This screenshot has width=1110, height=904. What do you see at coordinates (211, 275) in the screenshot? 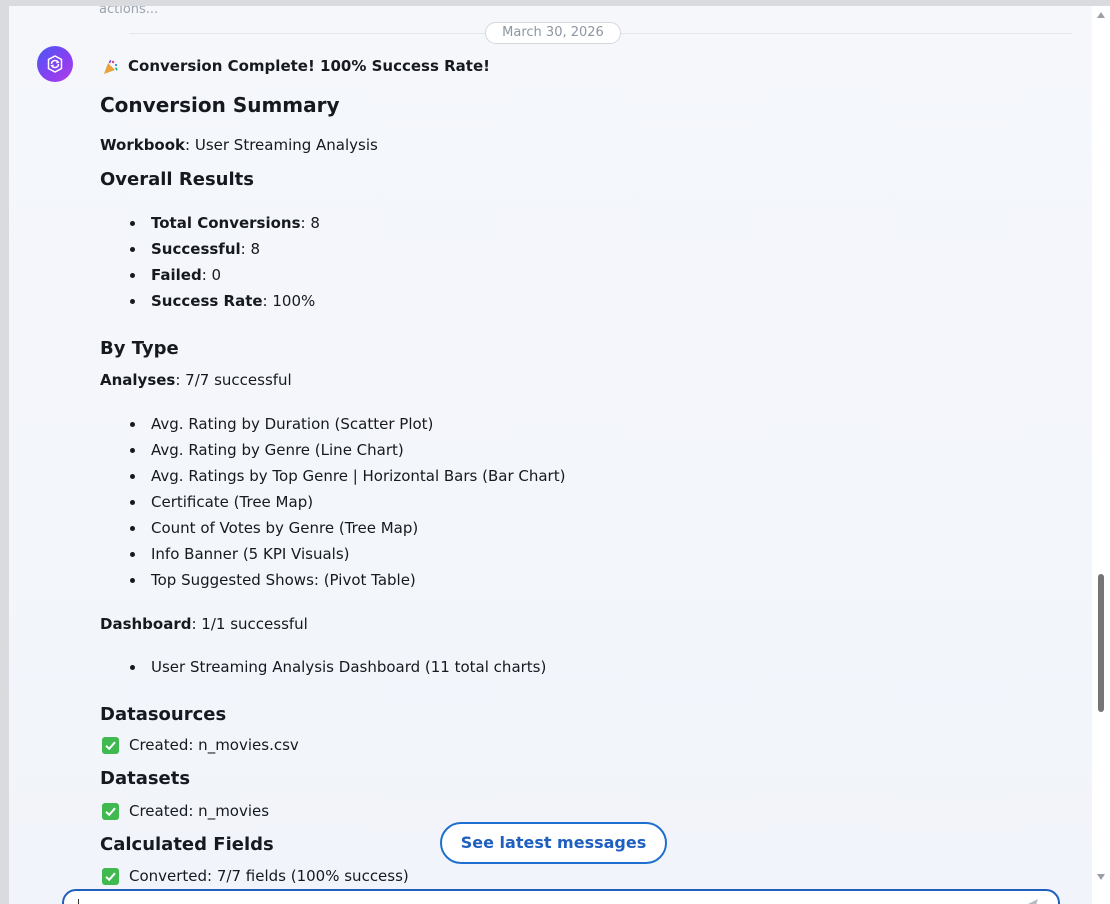
I see `list-item-value: : 0` at bounding box center [211, 275].